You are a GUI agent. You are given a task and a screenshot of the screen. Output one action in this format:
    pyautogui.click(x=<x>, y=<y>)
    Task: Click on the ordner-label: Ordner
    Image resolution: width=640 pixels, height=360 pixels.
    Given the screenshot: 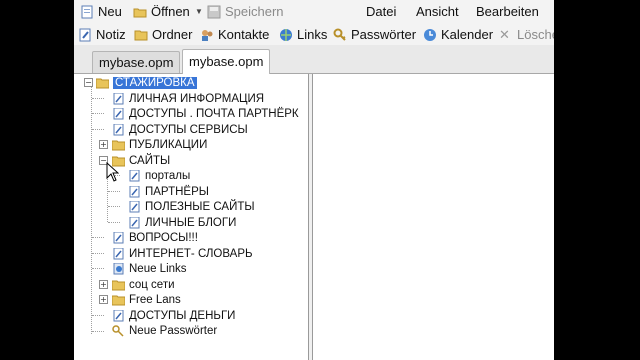 What is the action you would take?
    pyautogui.click(x=172, y=34)
    